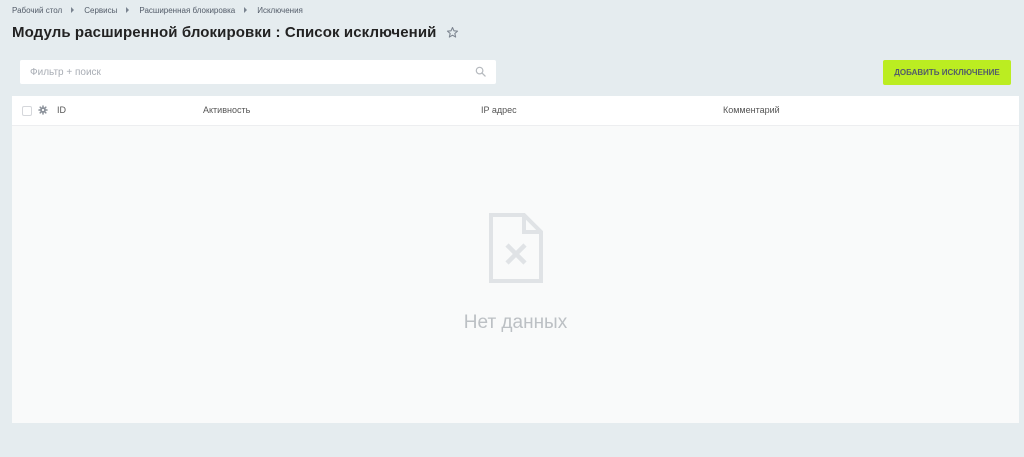  I want to click on breadcrumb-item-extended-block: Расширенная блокировка, so click(187, 10).